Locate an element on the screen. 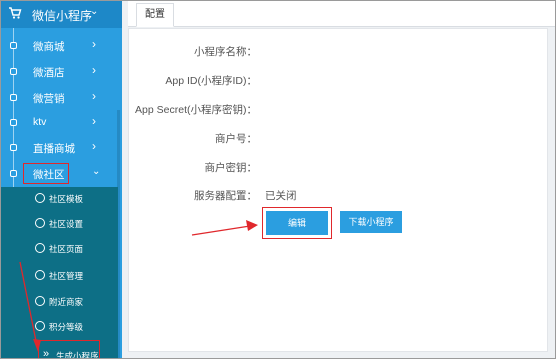 This screenshot has height=359, width=556. submenu-item-settings: 社区设置 is located at coordinates (59, 224).